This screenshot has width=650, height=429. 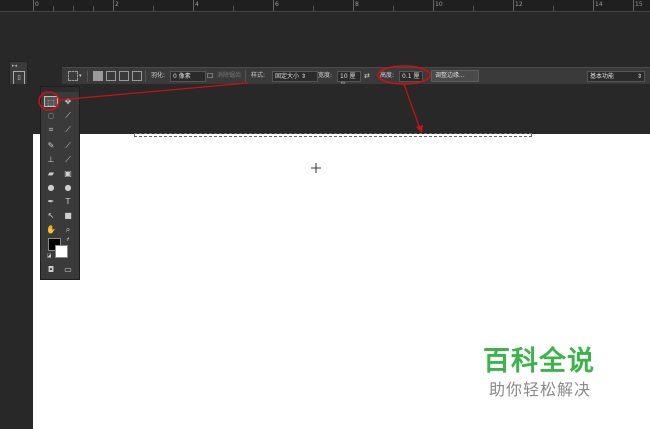 What do you see at coordinates (158, 75) in the screenshot?
I see `feather-label: 羽化:` at bounding box center [158, 75].